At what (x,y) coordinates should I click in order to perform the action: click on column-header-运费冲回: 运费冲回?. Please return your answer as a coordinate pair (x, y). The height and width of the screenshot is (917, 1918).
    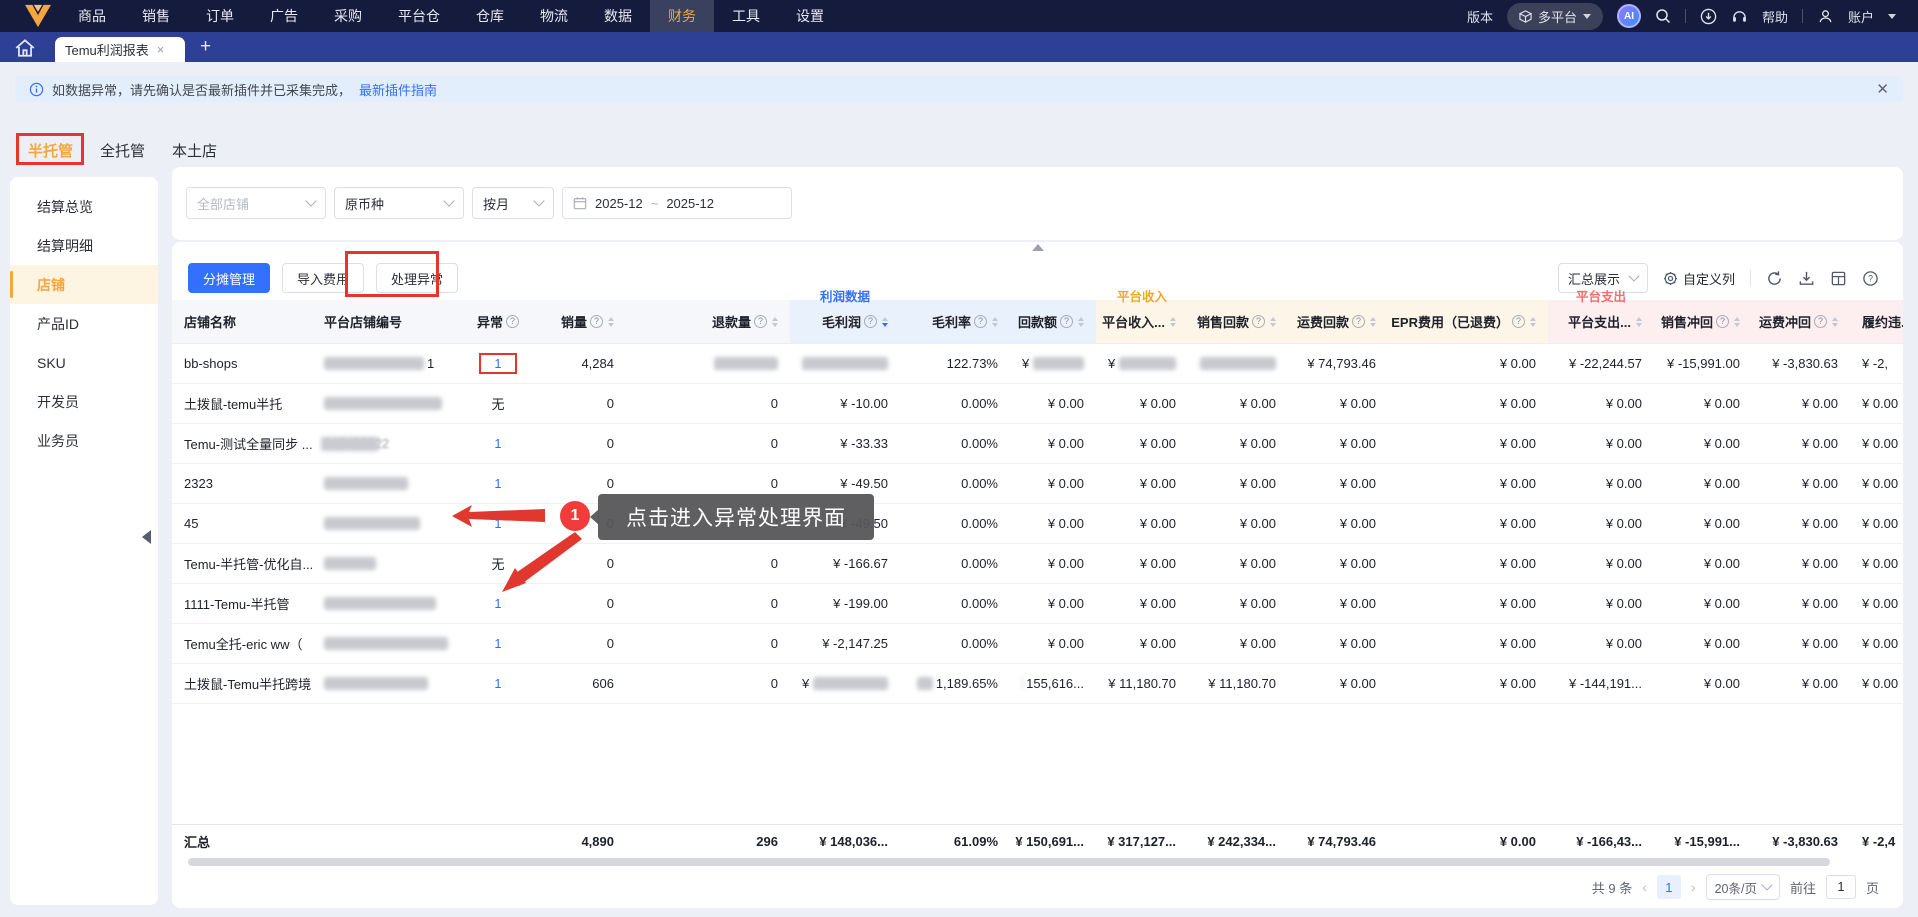
    Looking at the image, I should click on (1801, 321).